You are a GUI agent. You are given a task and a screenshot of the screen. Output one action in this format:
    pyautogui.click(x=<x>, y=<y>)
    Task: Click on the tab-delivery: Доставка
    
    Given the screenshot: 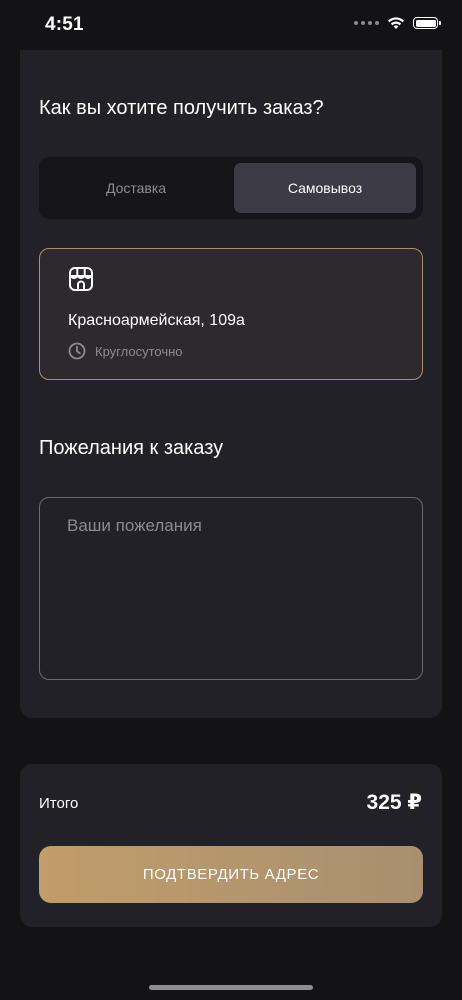 What is the action you would take?
    pyautogui.click(x=136, y=188)
    